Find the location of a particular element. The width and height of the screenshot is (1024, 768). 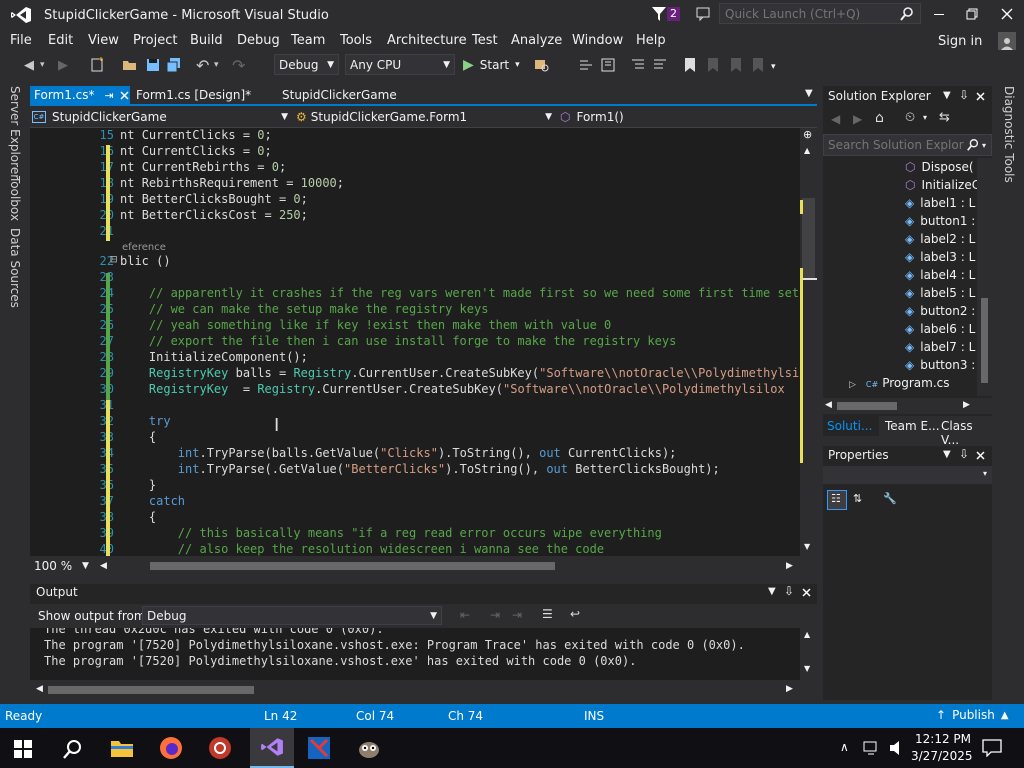

menu-test: Test is located at coordinates (485, 40).